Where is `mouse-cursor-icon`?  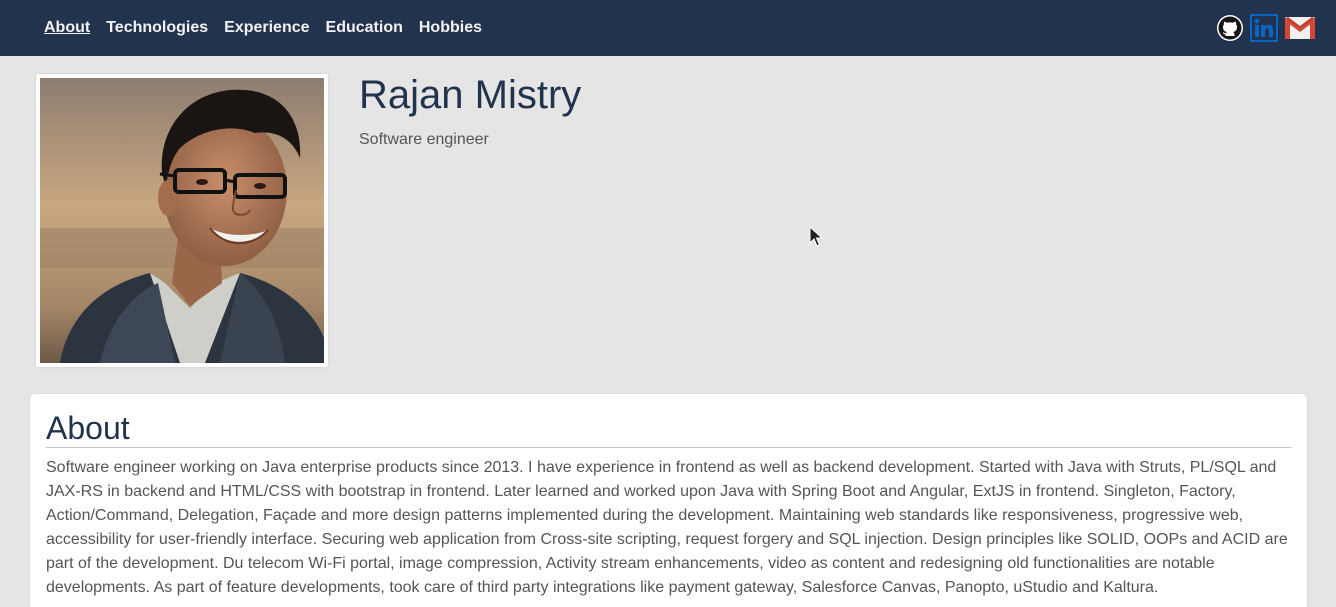
mouse-cursor-icon is located at coordinates (816, 236).